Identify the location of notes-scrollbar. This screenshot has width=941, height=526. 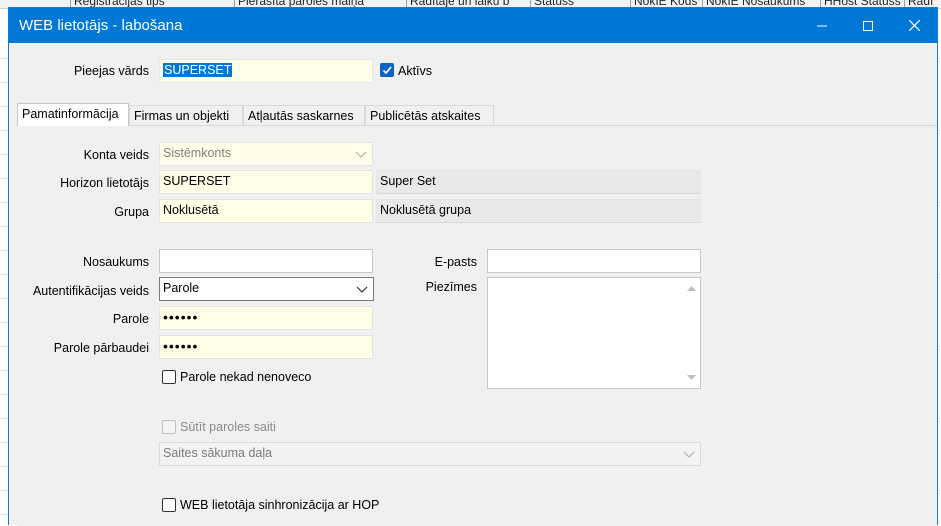
(691, 333).